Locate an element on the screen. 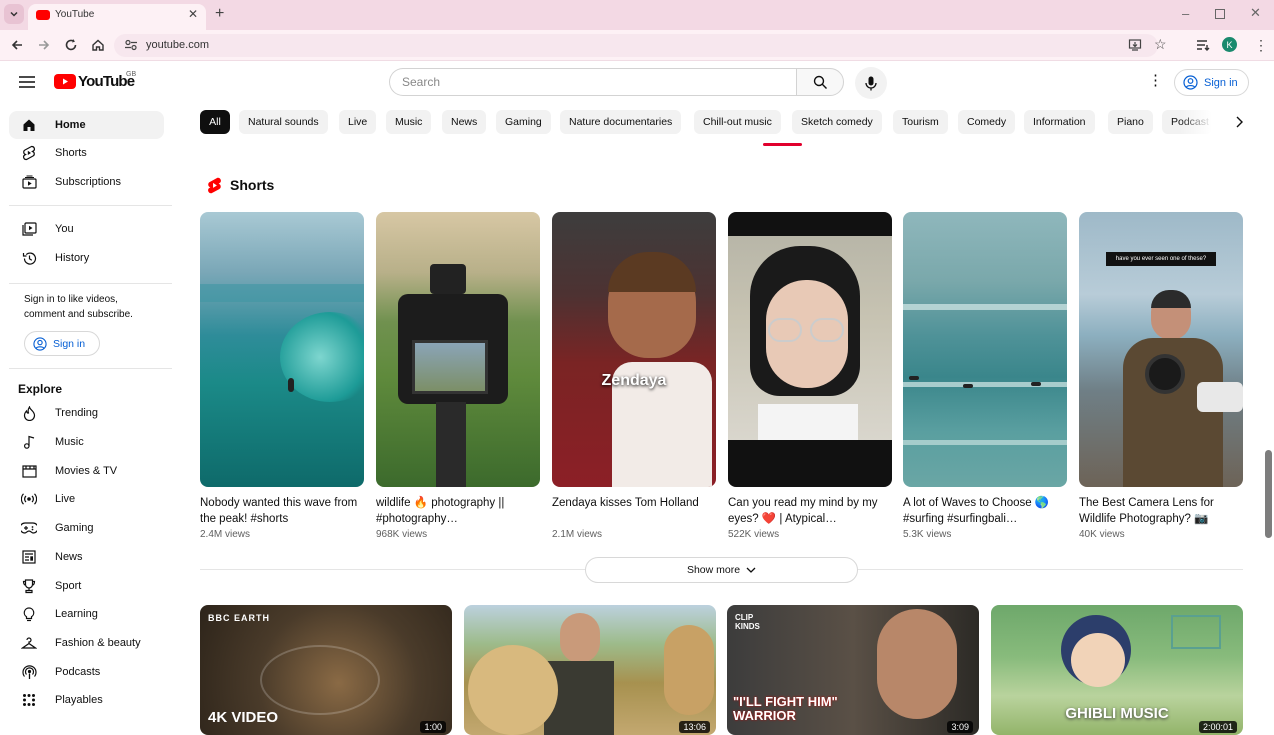 This screenshot has height=735, width=1274. video-thumbnail: GHIBLI MUSIC 2:00:01 is located at coordinates (1117, 670).